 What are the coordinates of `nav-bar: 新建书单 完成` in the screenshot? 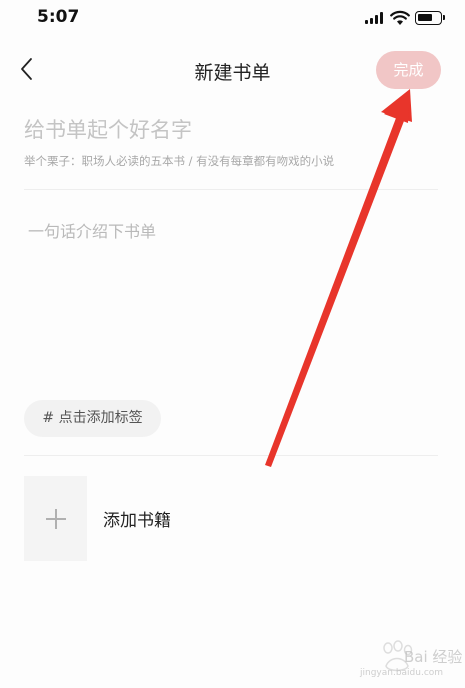 It's located at (232, 70).